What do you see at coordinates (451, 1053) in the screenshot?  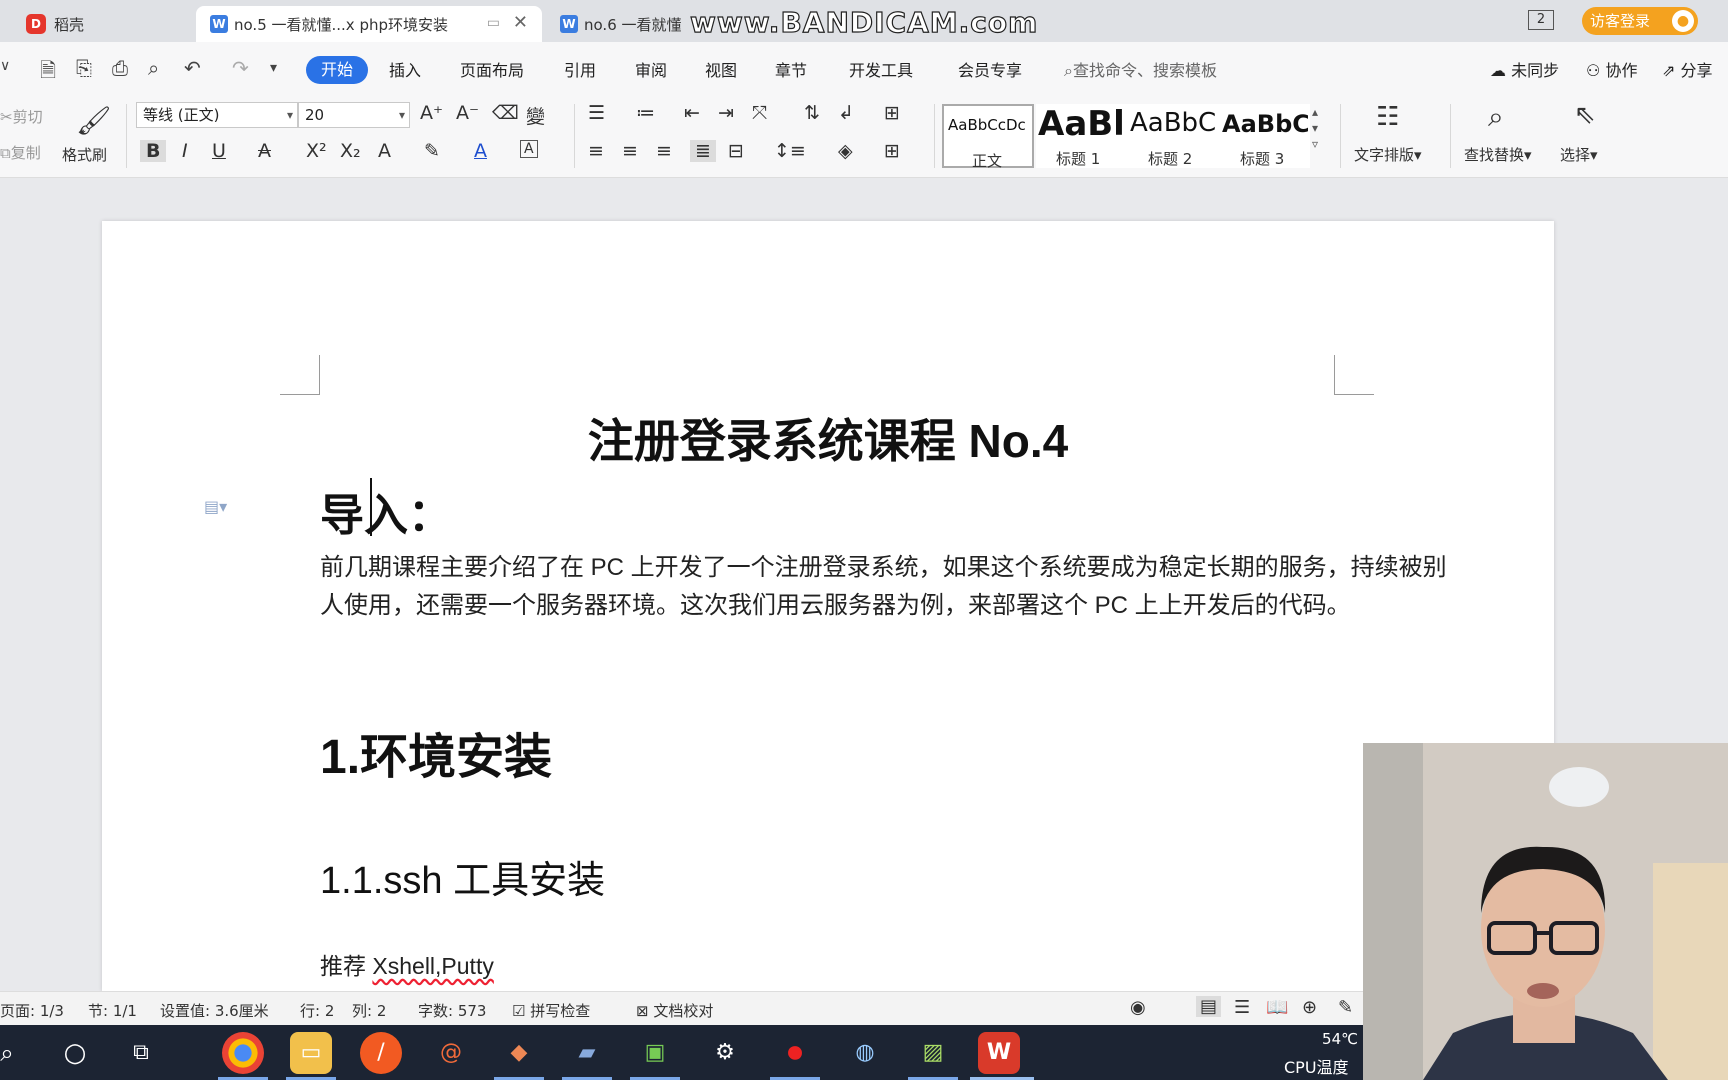 I see `snail-app-icon: @` at bounding box center [451, 1053].